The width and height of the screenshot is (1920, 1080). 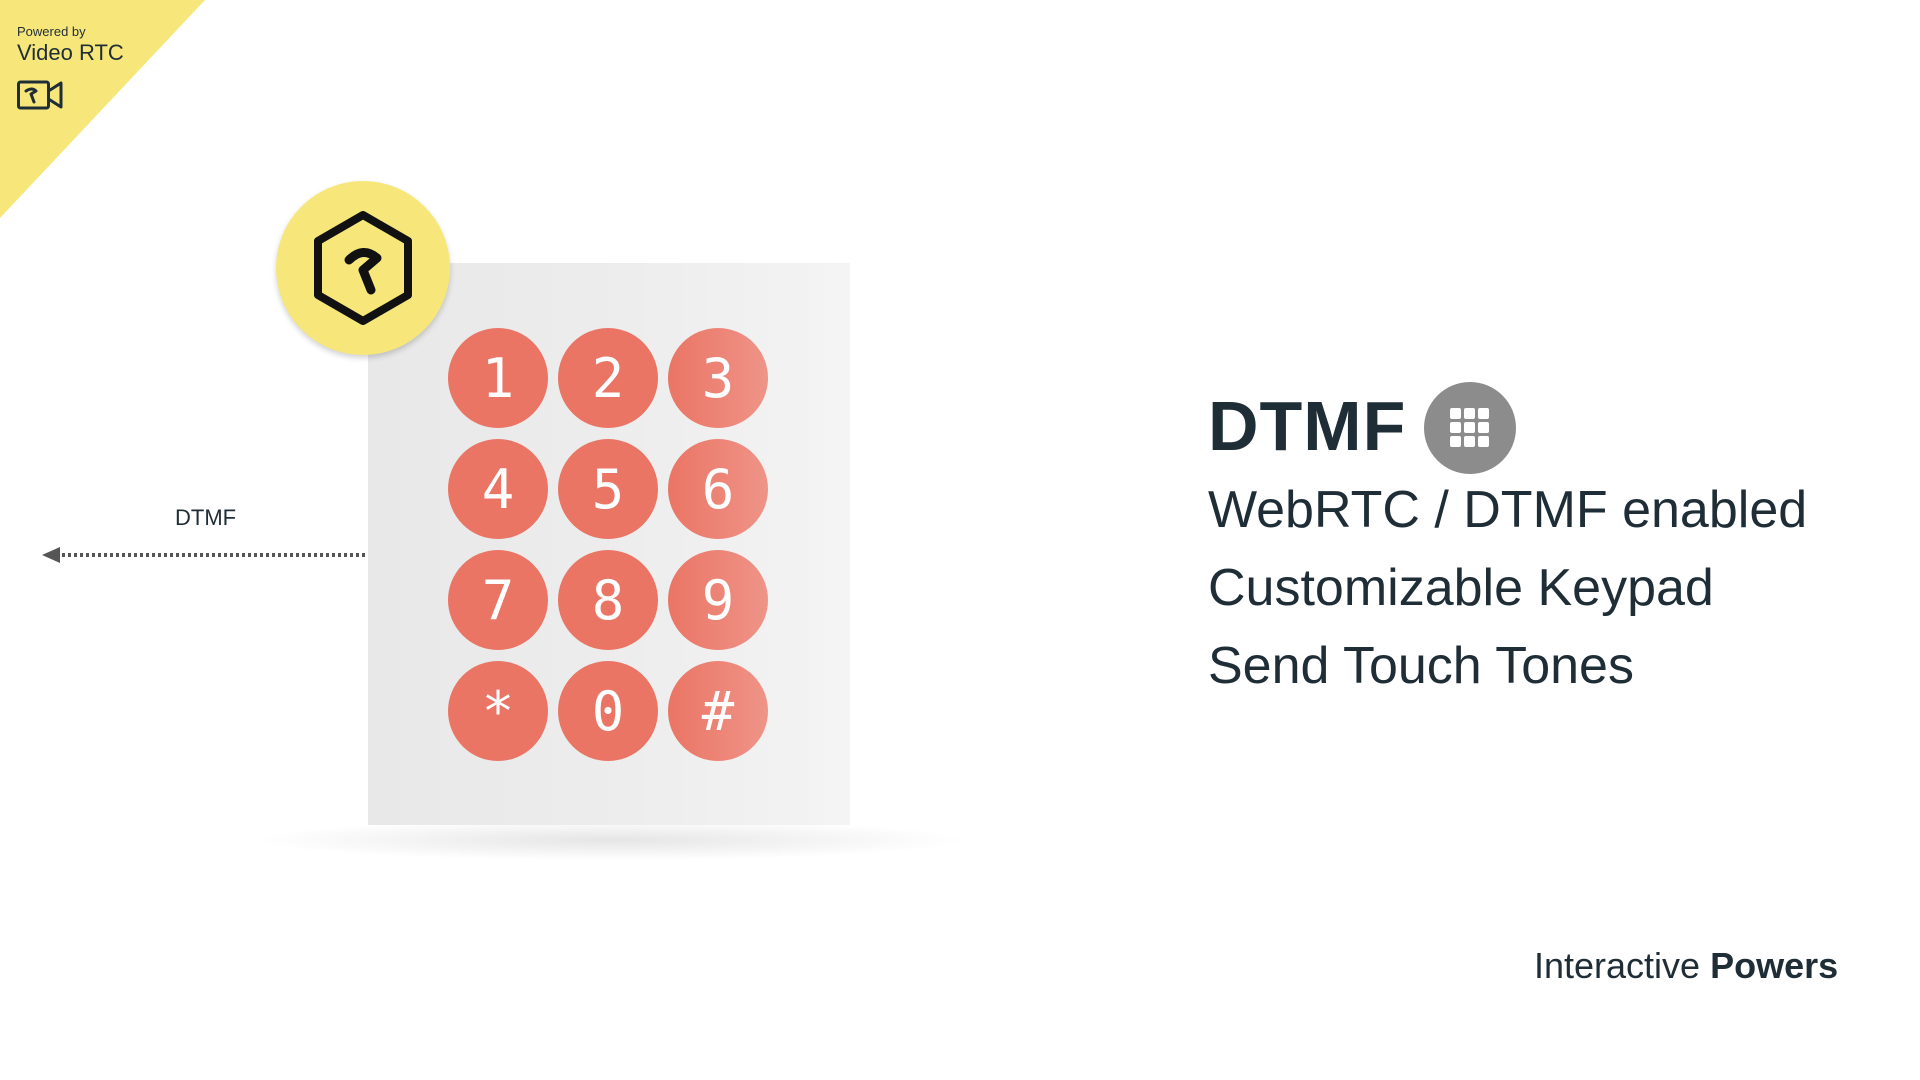 I want to click on feature-item: Customizable Keypad, so click(x=1461, y=588).